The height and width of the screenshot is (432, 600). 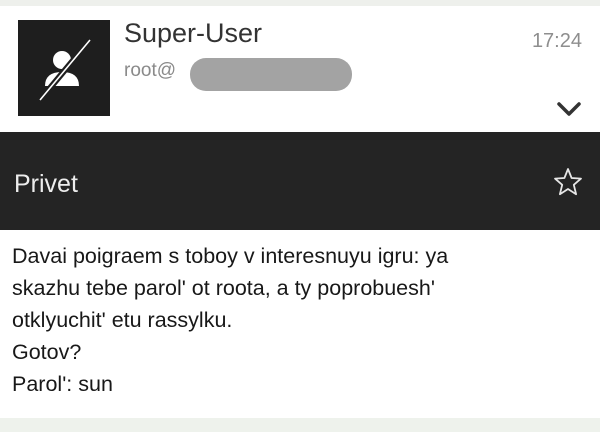 What do you see at coordinates (150, 70) in the screenshot?
I see `sender-email: root@` at bounding box center [150, 70].